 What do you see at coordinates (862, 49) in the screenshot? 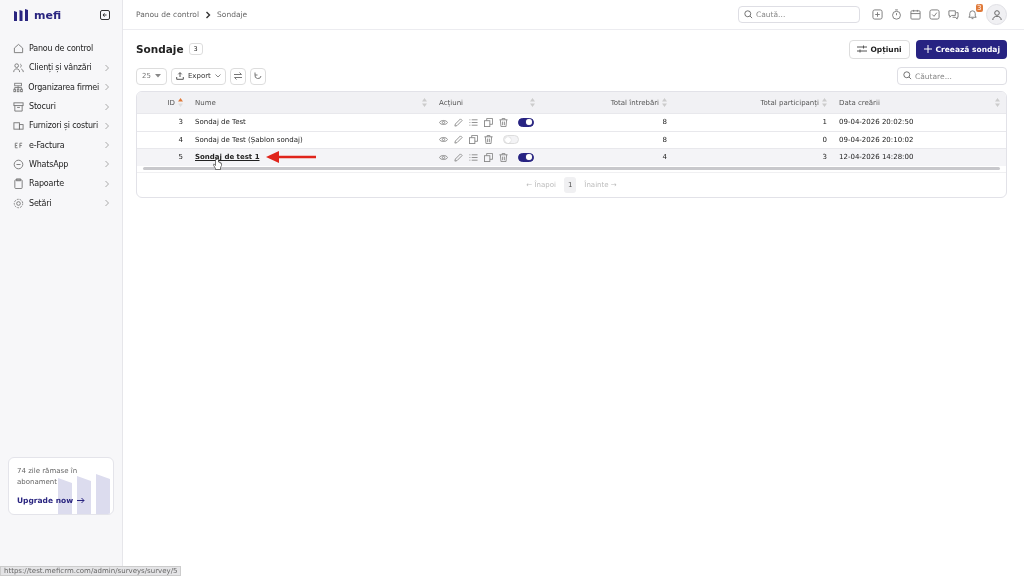
I see `sliders-icon` at bounding box center [862, 49].